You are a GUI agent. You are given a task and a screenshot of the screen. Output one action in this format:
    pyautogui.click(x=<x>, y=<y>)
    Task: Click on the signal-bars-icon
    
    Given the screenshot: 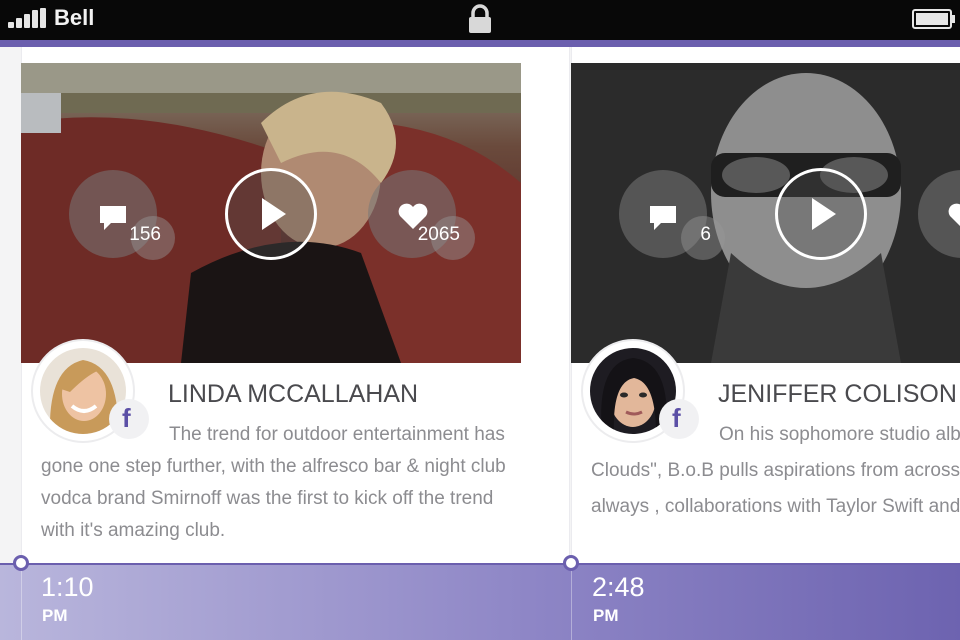 What is the action you would take?
    pyautogui.click(x=28, y=18)
    